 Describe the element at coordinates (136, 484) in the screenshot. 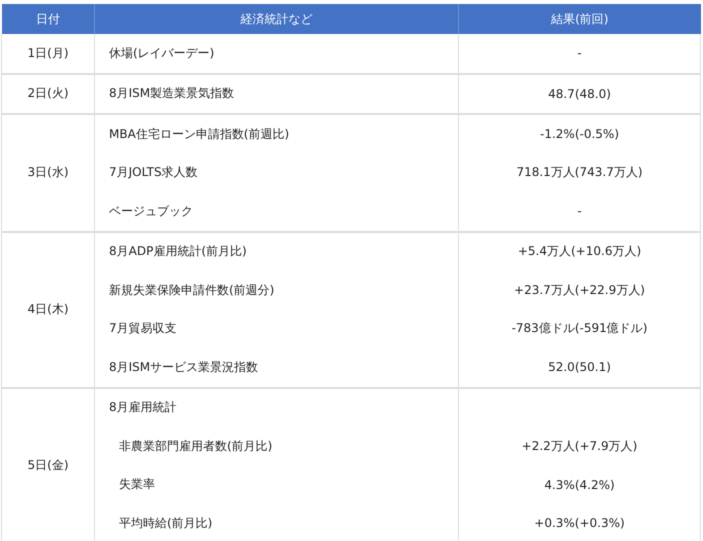

I see `event-name: 失業率` at that location.